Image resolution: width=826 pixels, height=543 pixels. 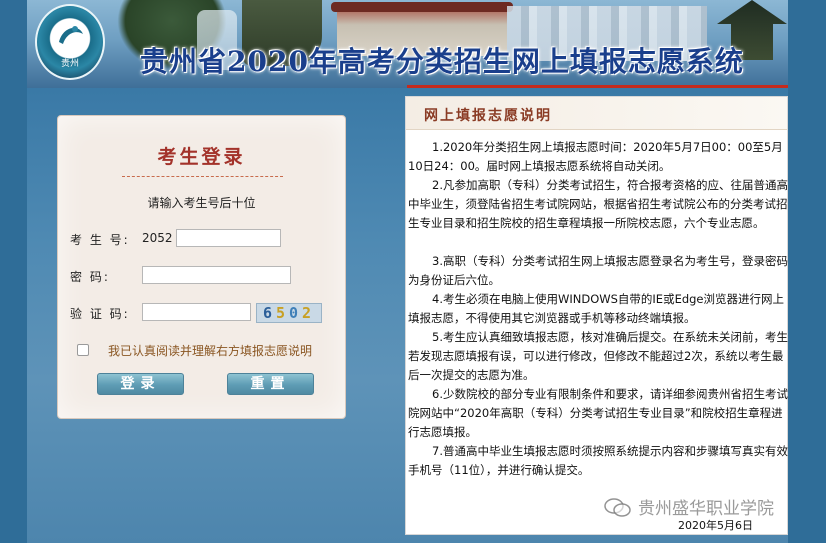 I want to click on wechat-icon, so click(x=617, y=507).